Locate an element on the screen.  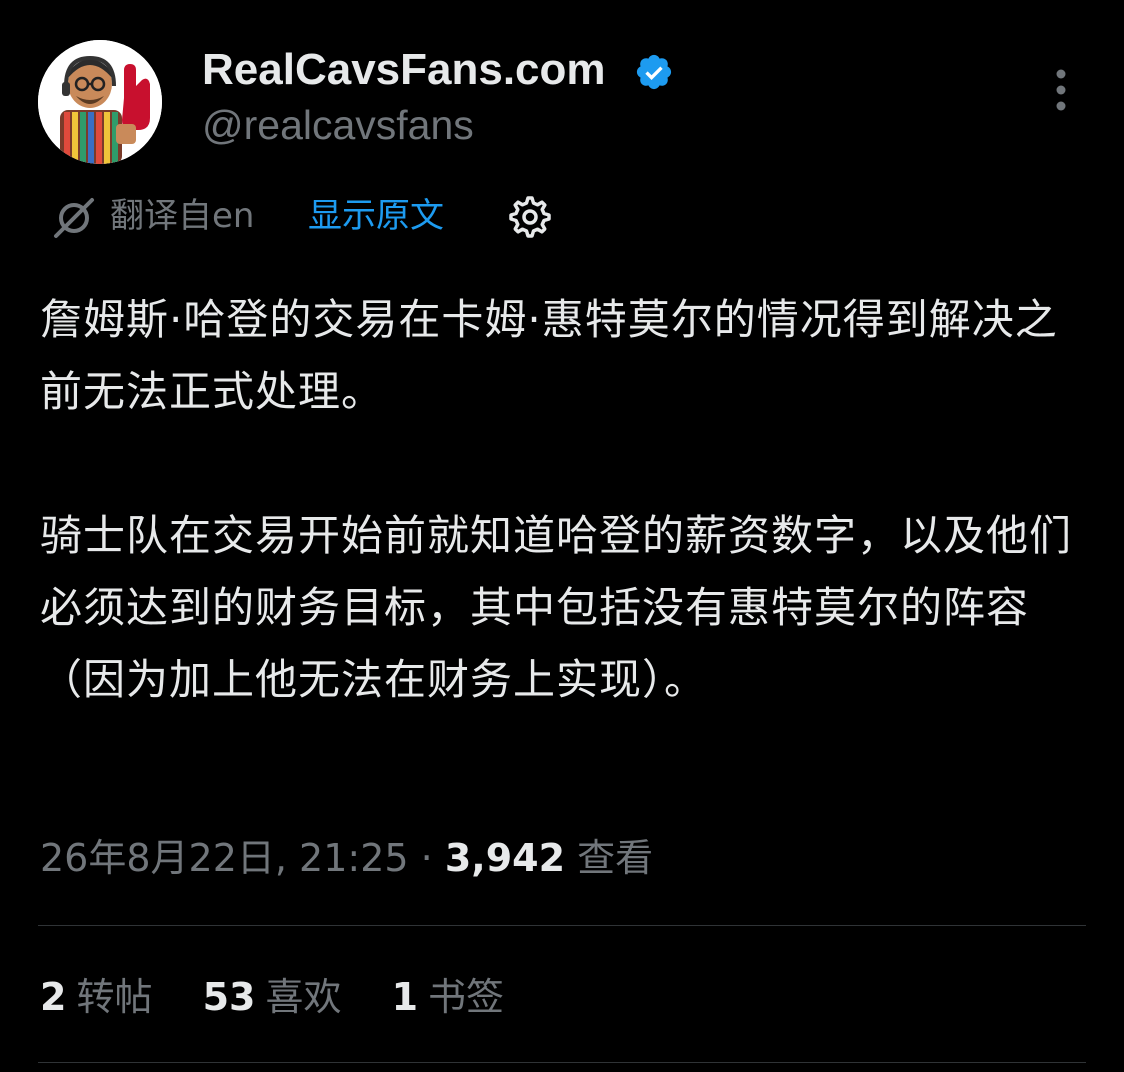
avatar is located at coordinates (100, 102).